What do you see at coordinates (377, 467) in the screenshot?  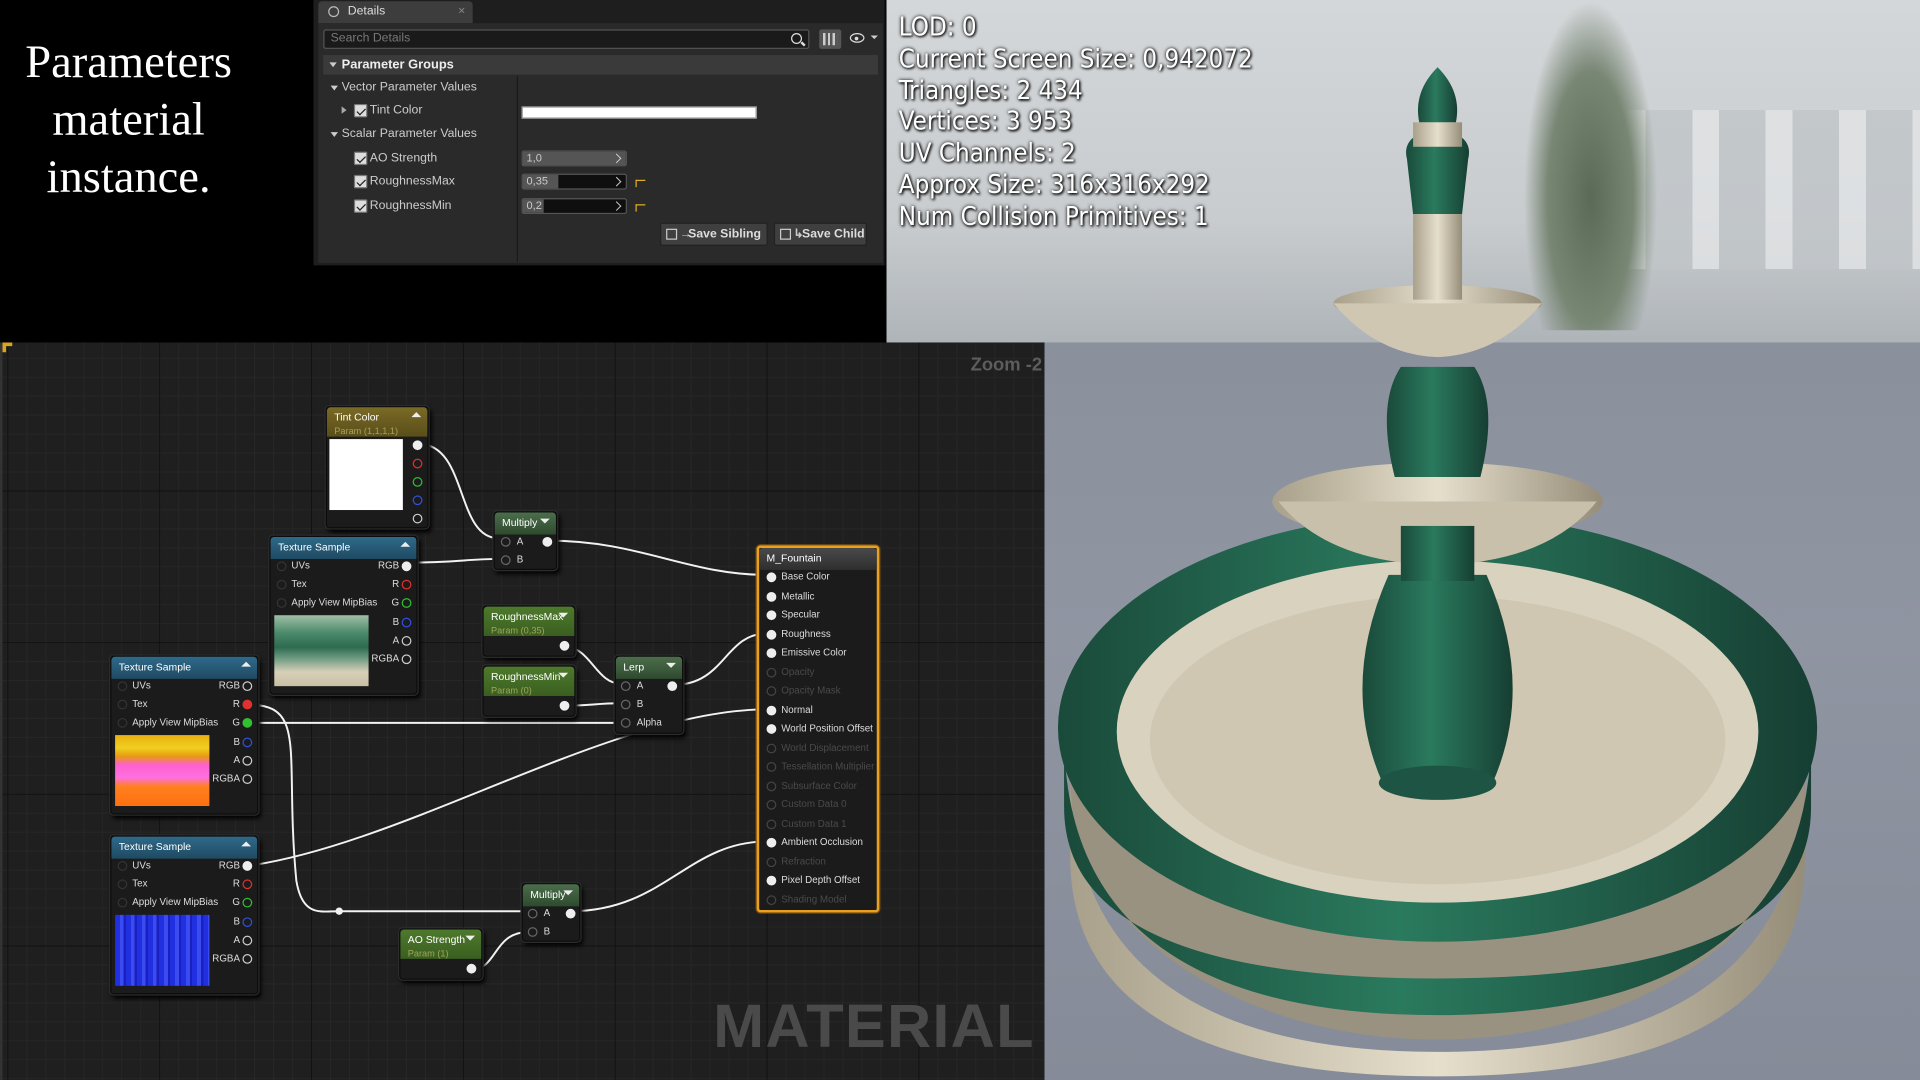 I see `tint-color-node: Tint Color Param (1,1,1,1)` at bounding box center [377, 467].